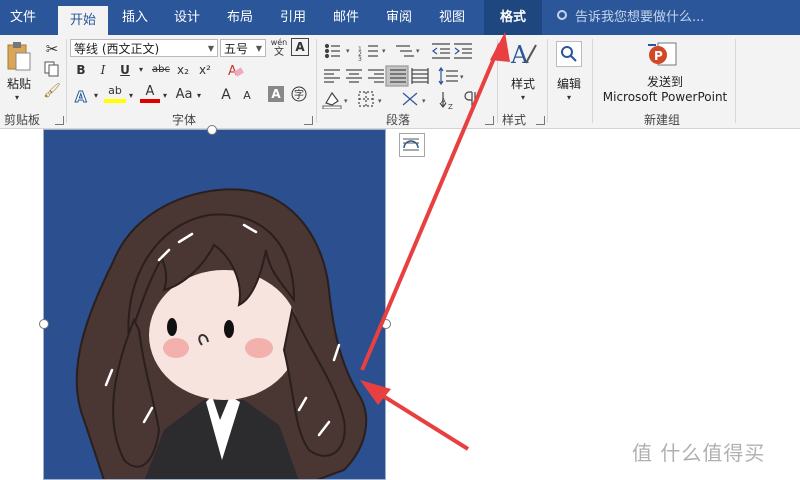 This screenshot has width=800, height=480. What do you see at coordinates (375, 392) in the screenshot?
I see `arrow-head-picture` at bounding box center [375, 392].